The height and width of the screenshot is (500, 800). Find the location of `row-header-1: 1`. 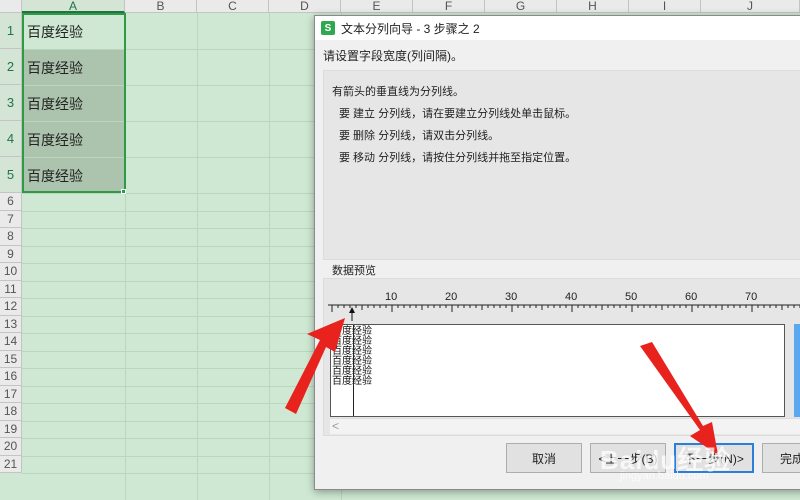

row-header-1: 1 is located at coordinates (11, 31).